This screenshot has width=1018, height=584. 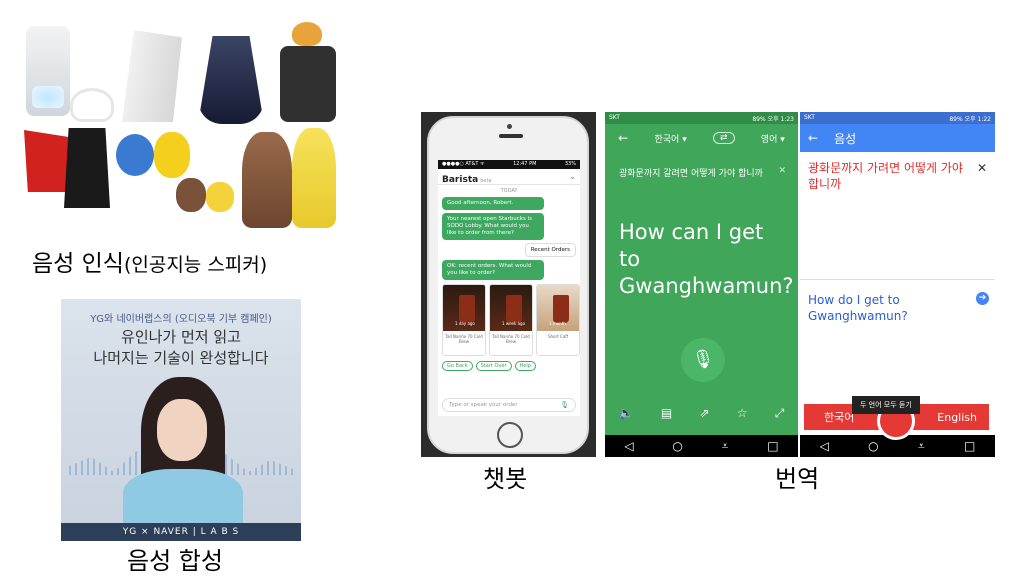 I want to click on english-language-button: English, so click(x=957, y=417).